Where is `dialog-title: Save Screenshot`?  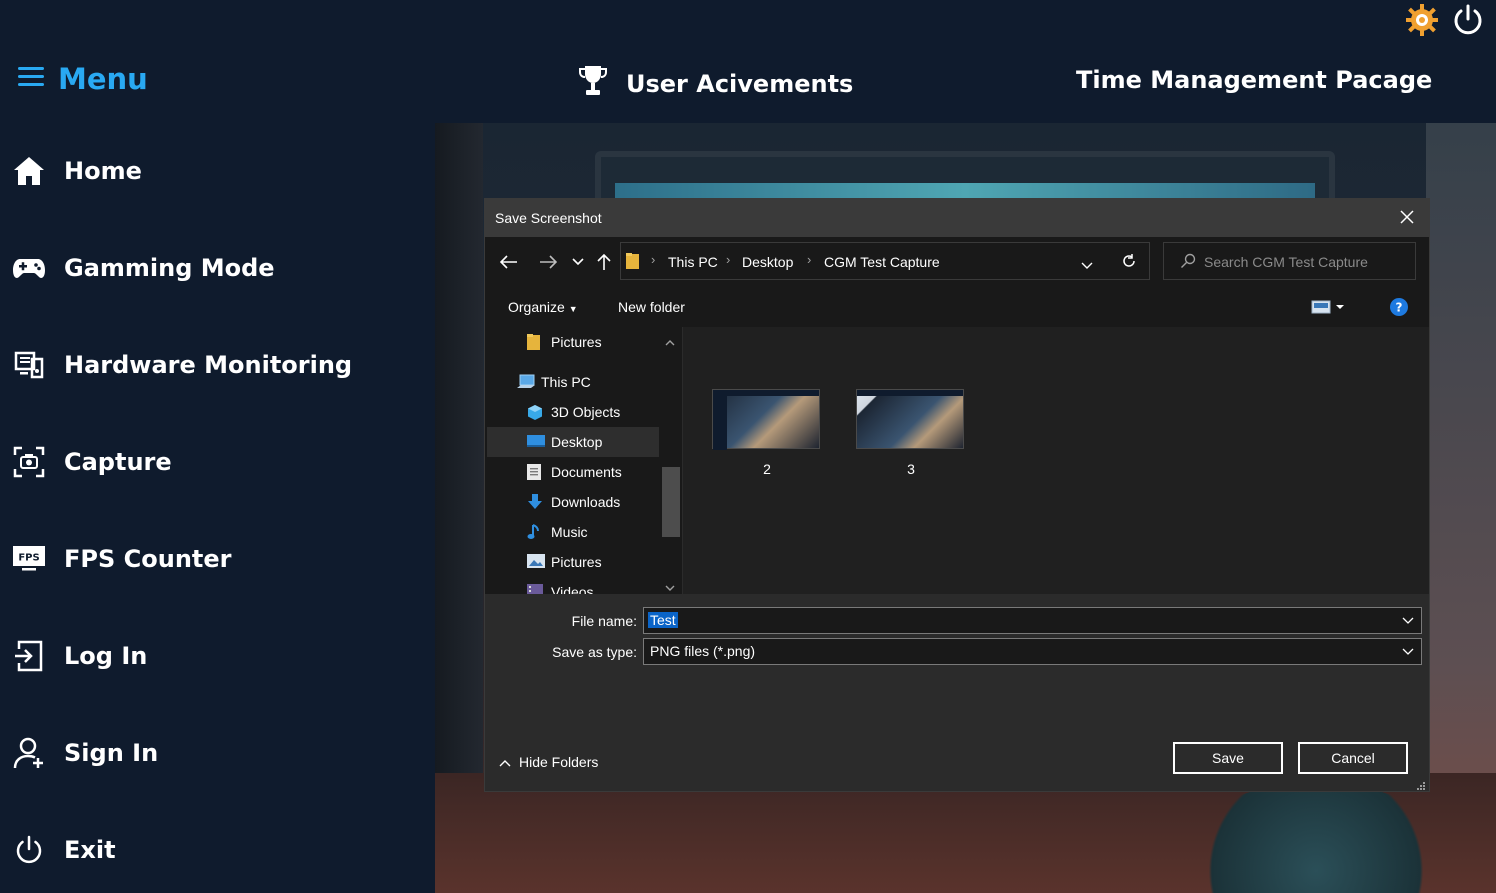 dialog-title: Save Screenshot is located at coordinates (548, 218).